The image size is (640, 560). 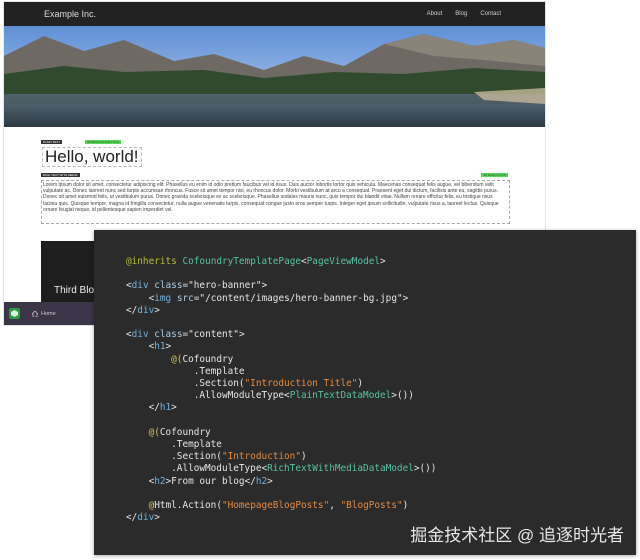 What do you see at coordinates (70, 14) in the screenshot?
I see `brand-logo: Example Inc.` at bounding box center [70, 14].